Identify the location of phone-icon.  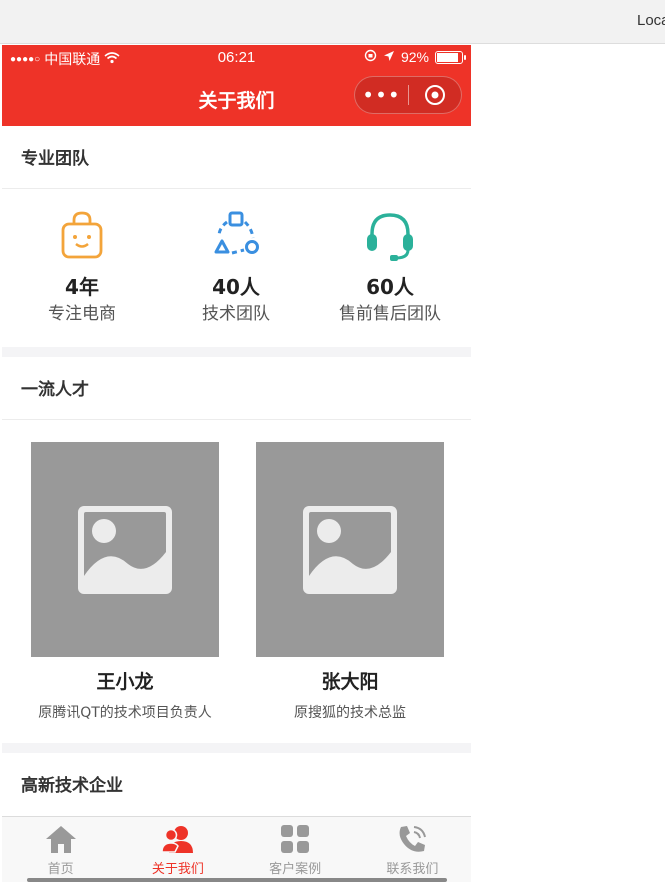
(412, 839).